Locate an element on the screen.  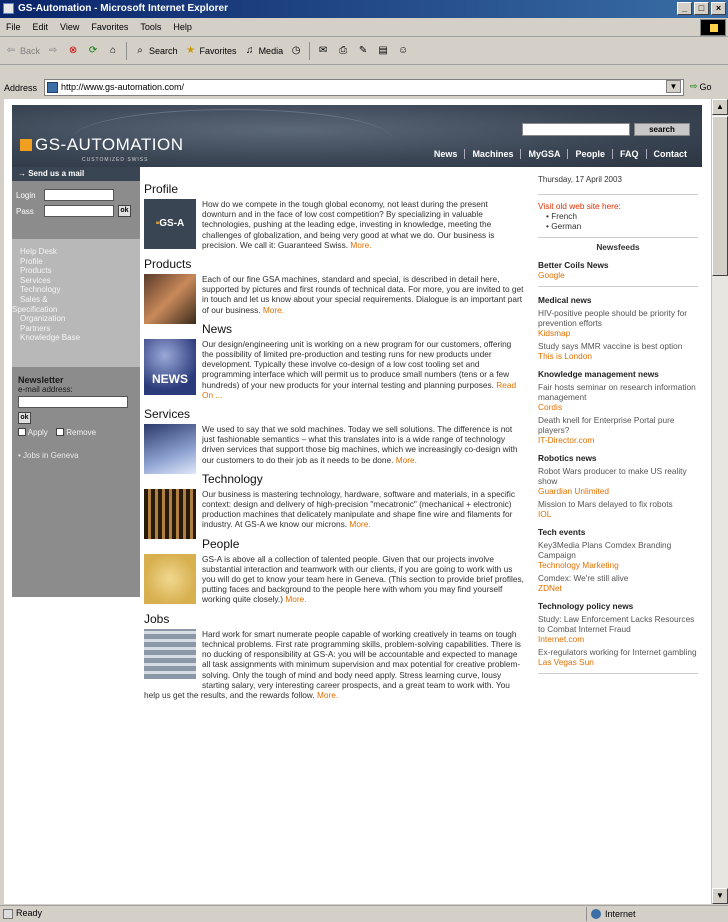
feed-source-link: Kidsmap is located at coordinates (618, 333).